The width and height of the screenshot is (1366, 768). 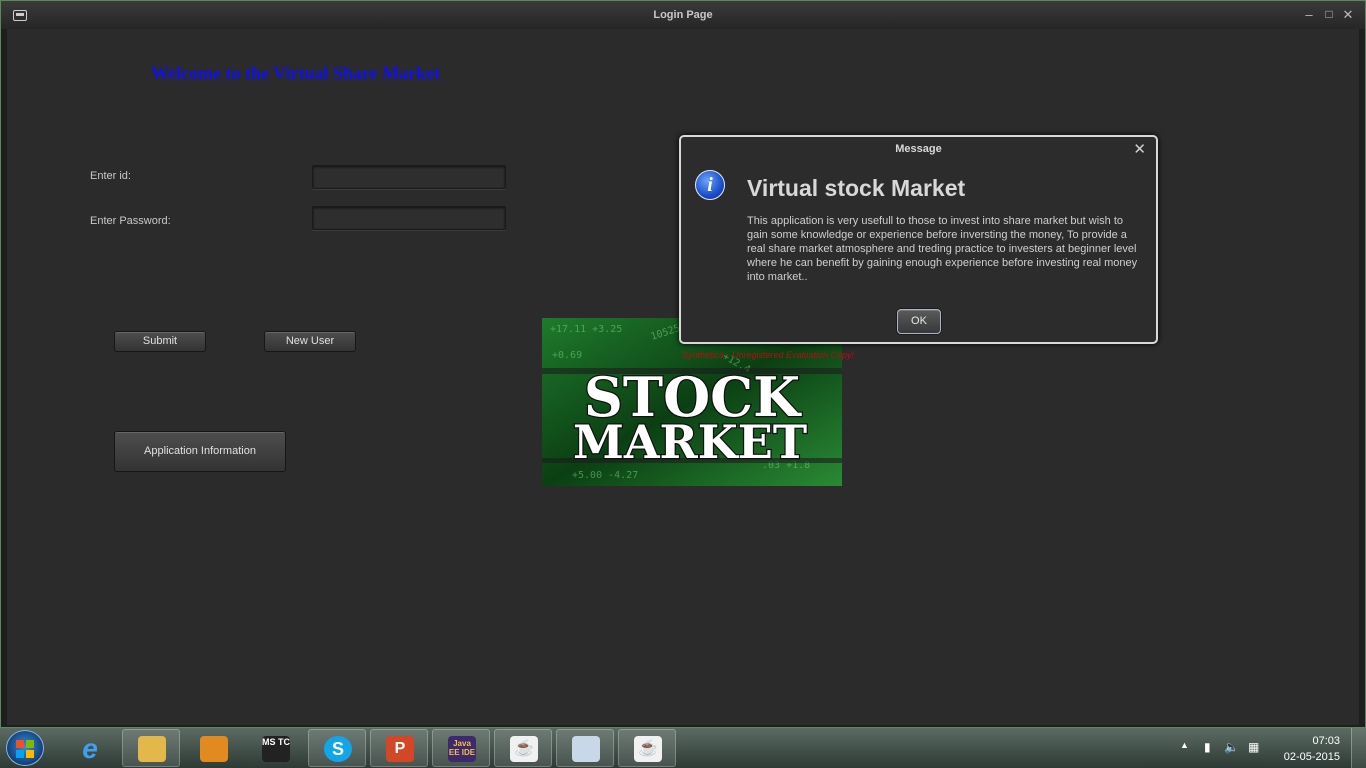 I want to click on taskbar-java-app-1: ☕, so click(x=523, y=748).